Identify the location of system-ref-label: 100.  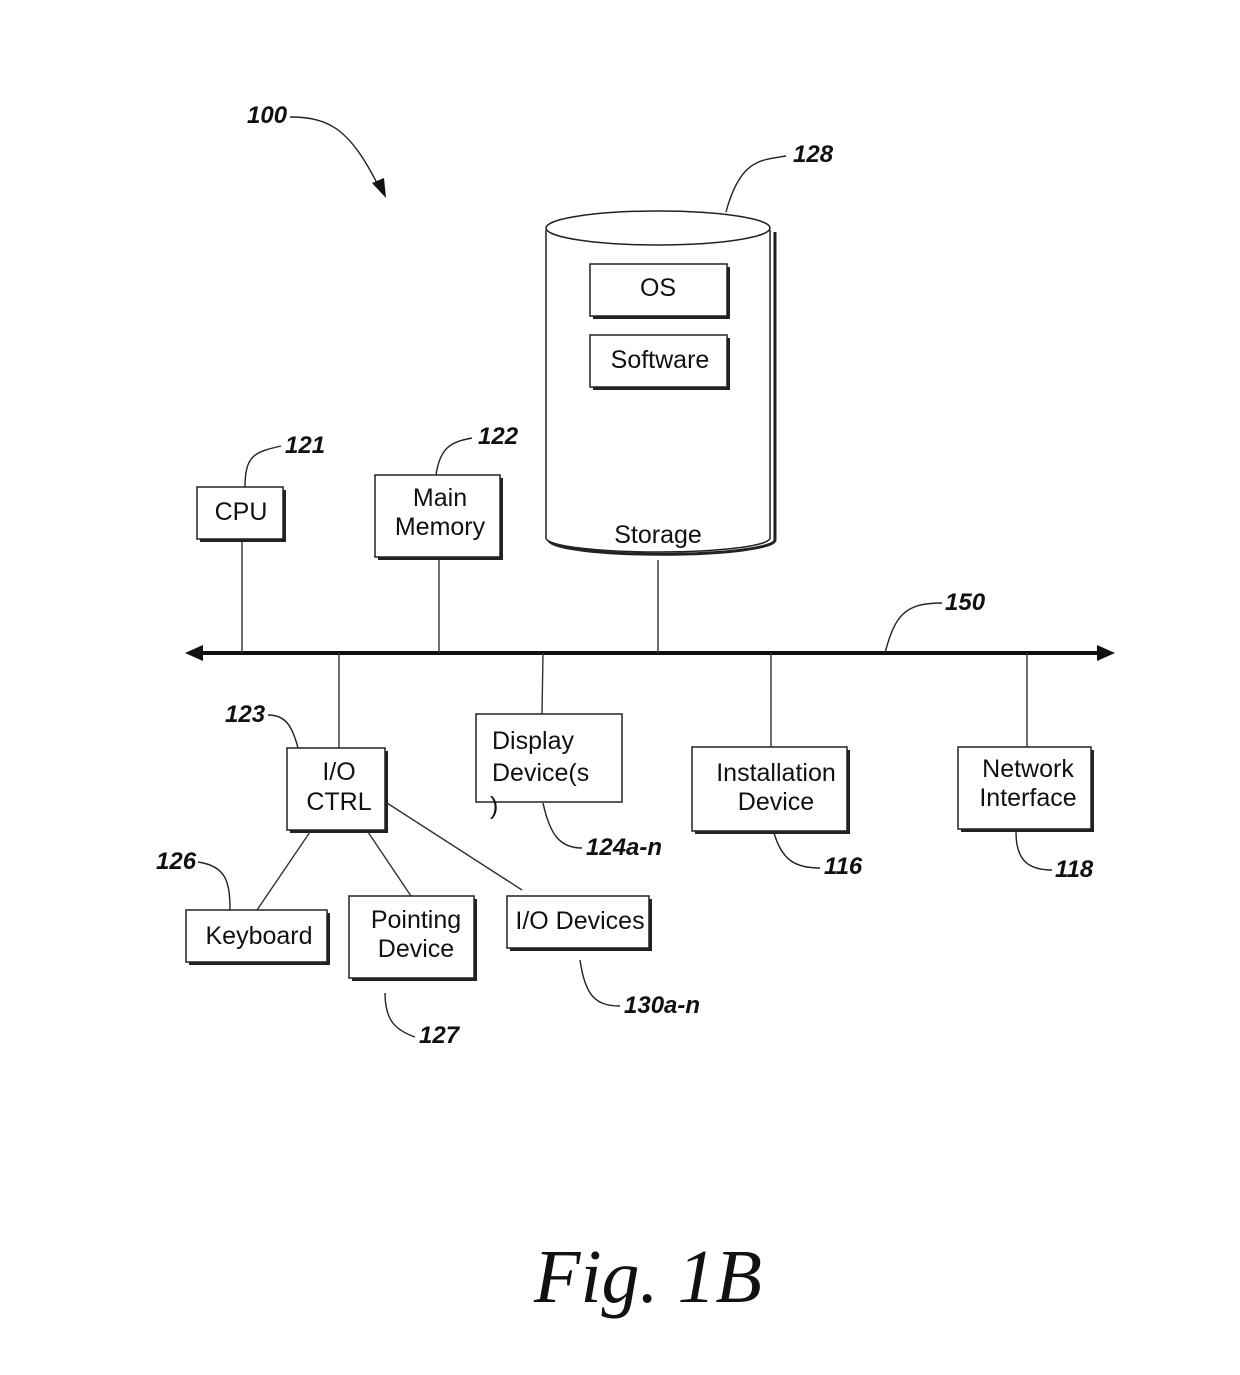
(267, 115).